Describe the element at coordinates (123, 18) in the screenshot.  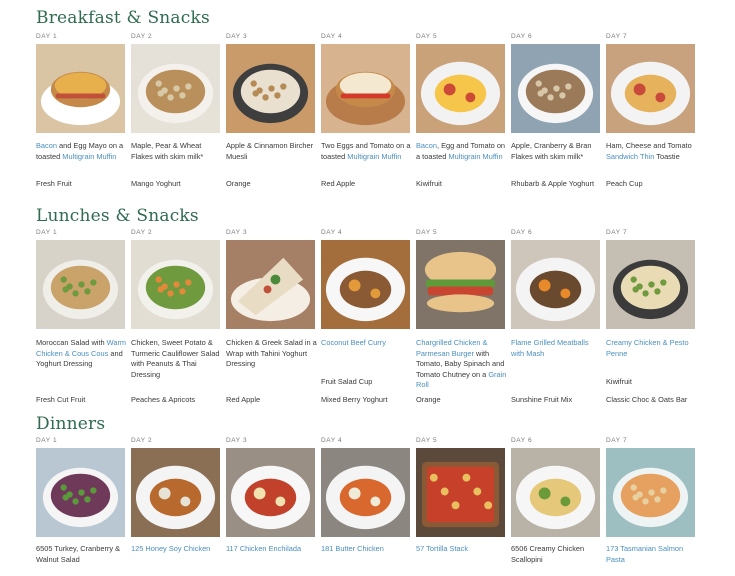
I see `section-title-breakfast: Breakfast & Snacks` at that location.